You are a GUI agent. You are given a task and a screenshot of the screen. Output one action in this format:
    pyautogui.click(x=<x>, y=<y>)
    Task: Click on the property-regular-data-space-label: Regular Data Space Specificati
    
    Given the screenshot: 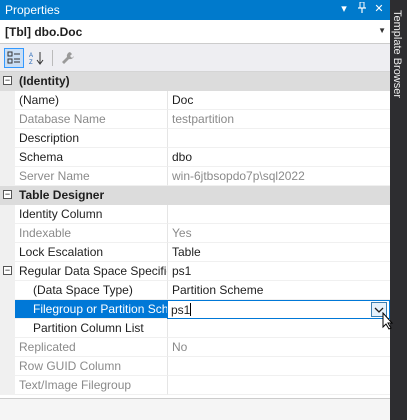 What is the action you would take?
    pyautogui.click(x=91, y=271)
    